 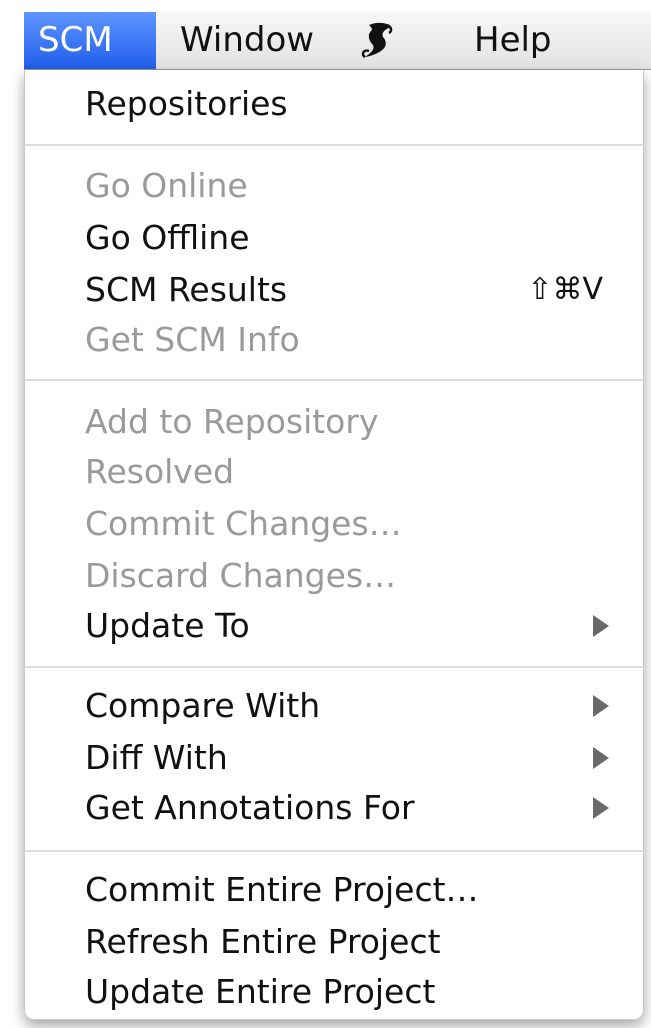 I want to click on keyboard-shortcut: ⇧⌘V, so click(x=565, y=289).